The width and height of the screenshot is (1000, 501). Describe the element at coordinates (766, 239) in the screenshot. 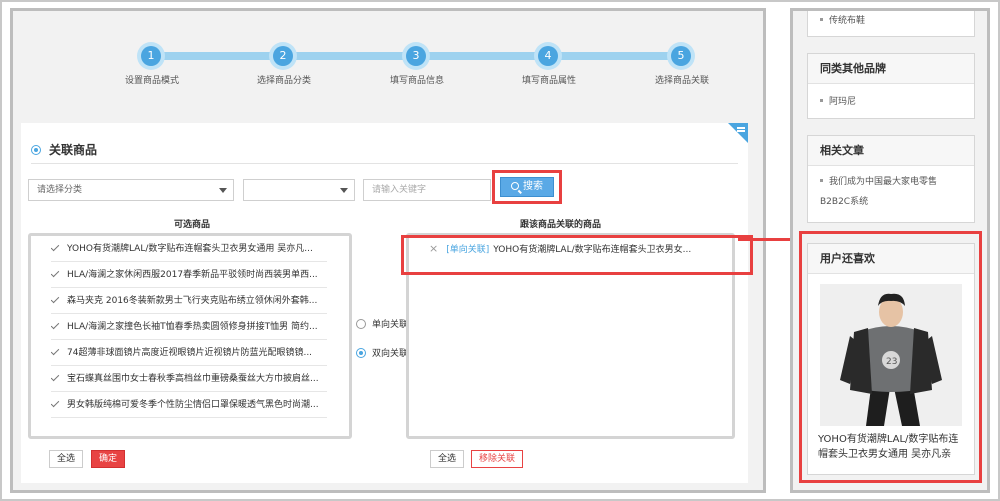

I see `callout-connector` at that location.